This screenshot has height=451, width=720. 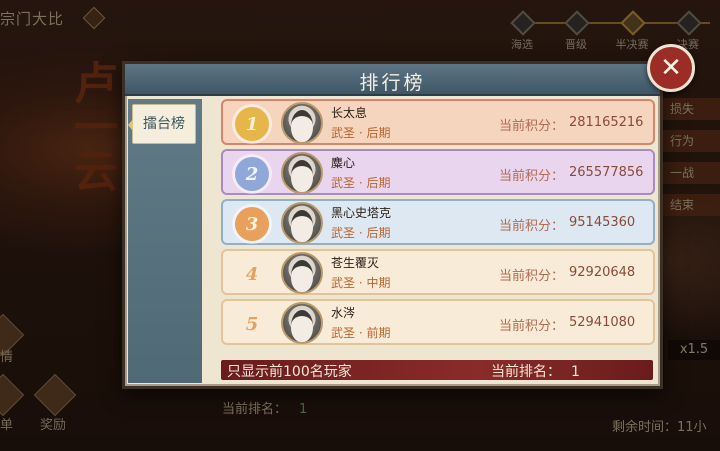 I want to click on modal-header: 排行榜, so click(x=392, y=80).